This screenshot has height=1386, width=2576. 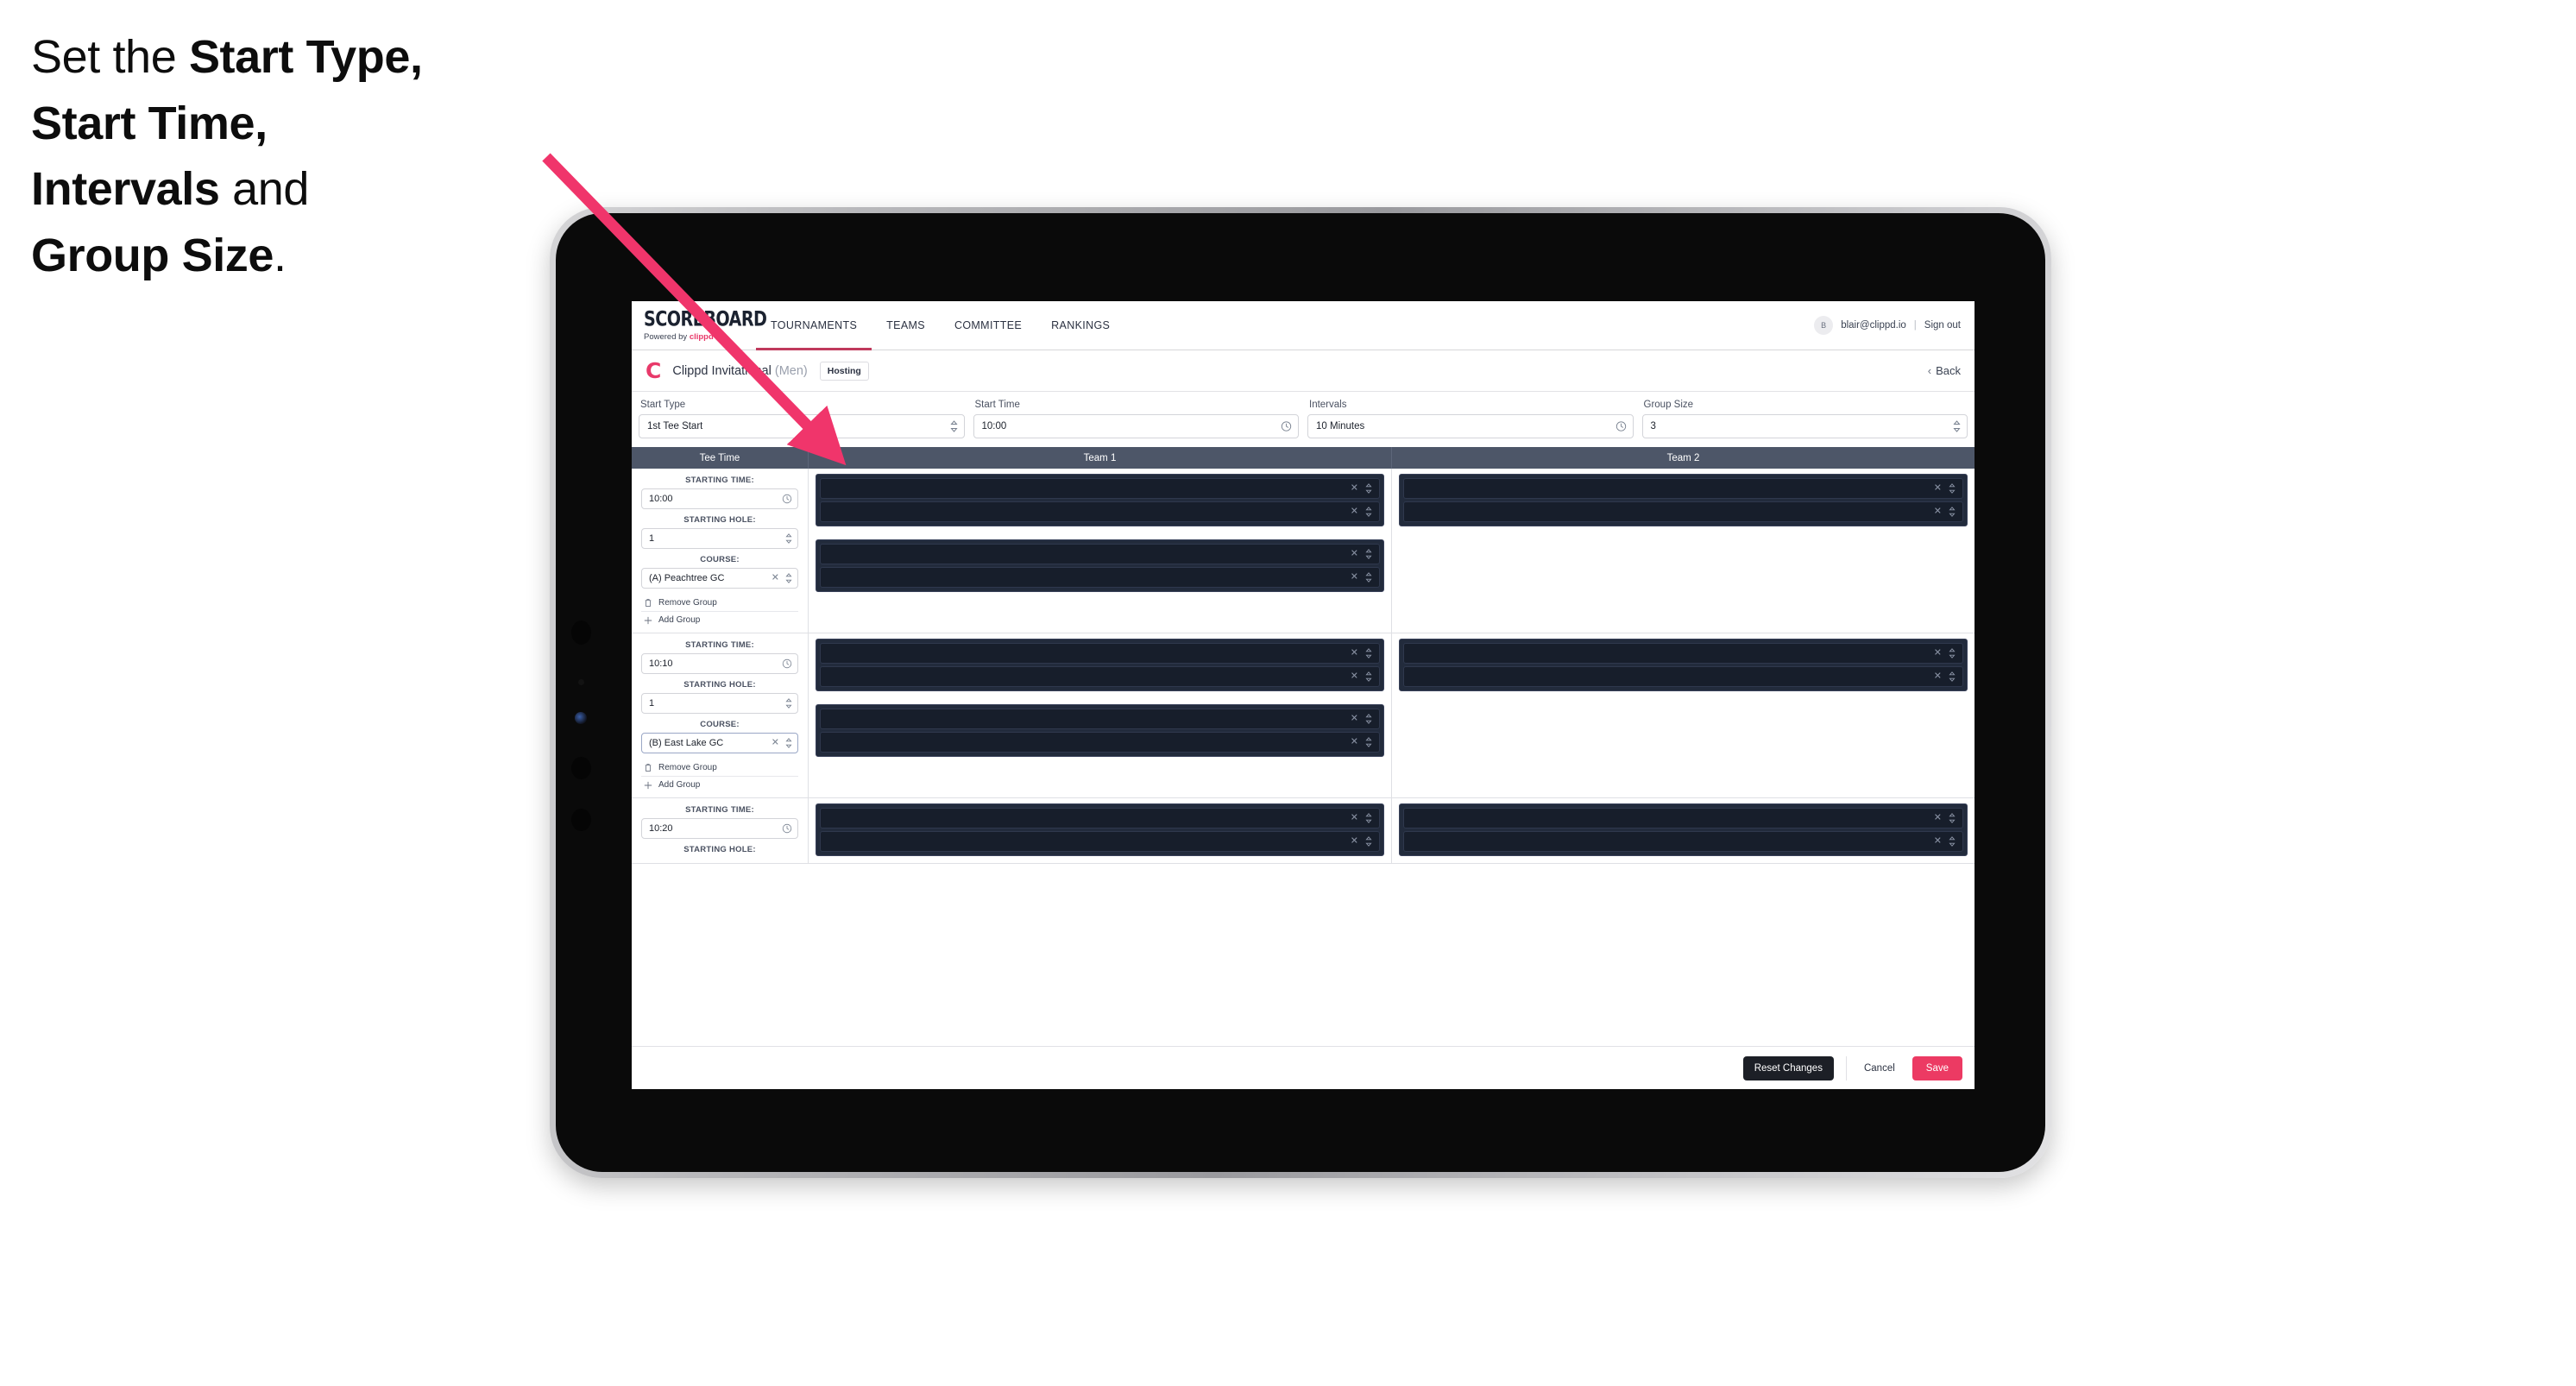 What do you see at coordinates (1303, 1068) in the screenshot?
I see `footer-action-bar: Reset Changes Cancel Save` at bounding box center [1303, 1068].